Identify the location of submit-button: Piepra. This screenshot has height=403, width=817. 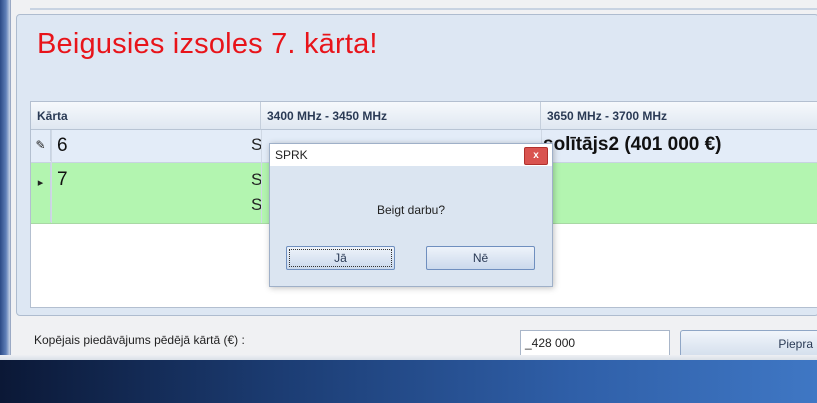
(748, 344).